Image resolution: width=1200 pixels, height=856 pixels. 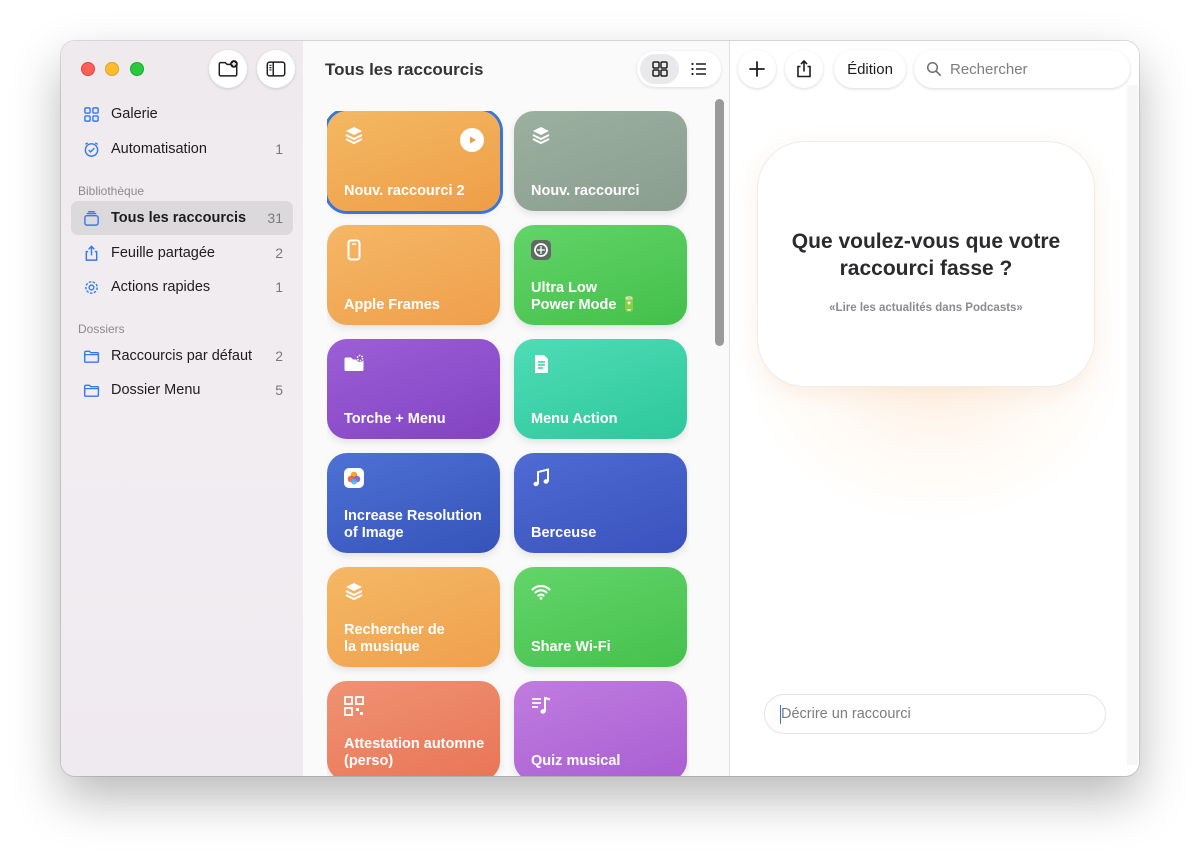 I want to click on page-title: Tous les raccourcis, so click(x=404, y=69).